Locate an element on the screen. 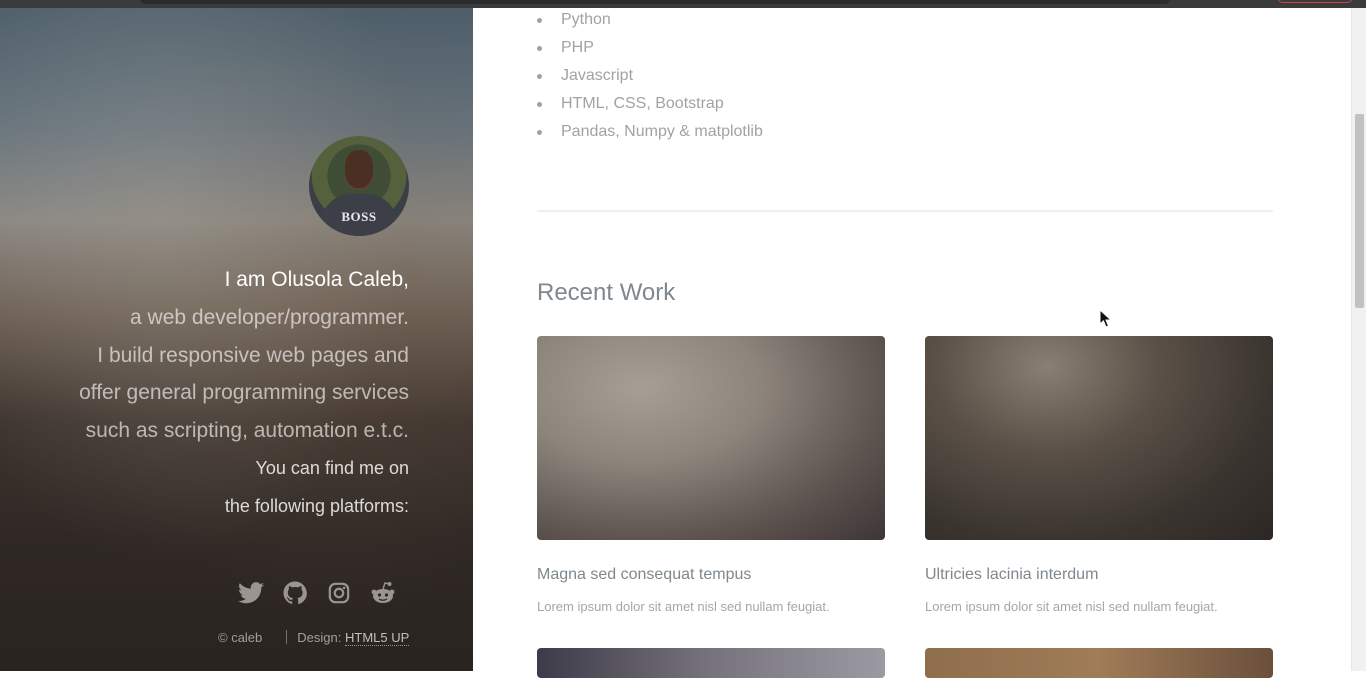 This screenshot has height=678, width=1366. skill-item: HTML, CSS, Bootstrap is located at coordinates (650, 106).